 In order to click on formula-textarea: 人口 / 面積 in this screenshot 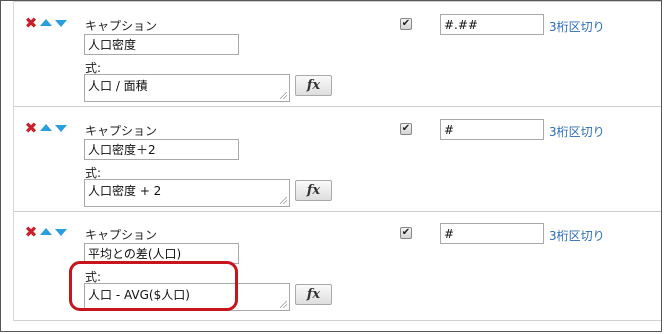, I will do `click(187, 88)`.